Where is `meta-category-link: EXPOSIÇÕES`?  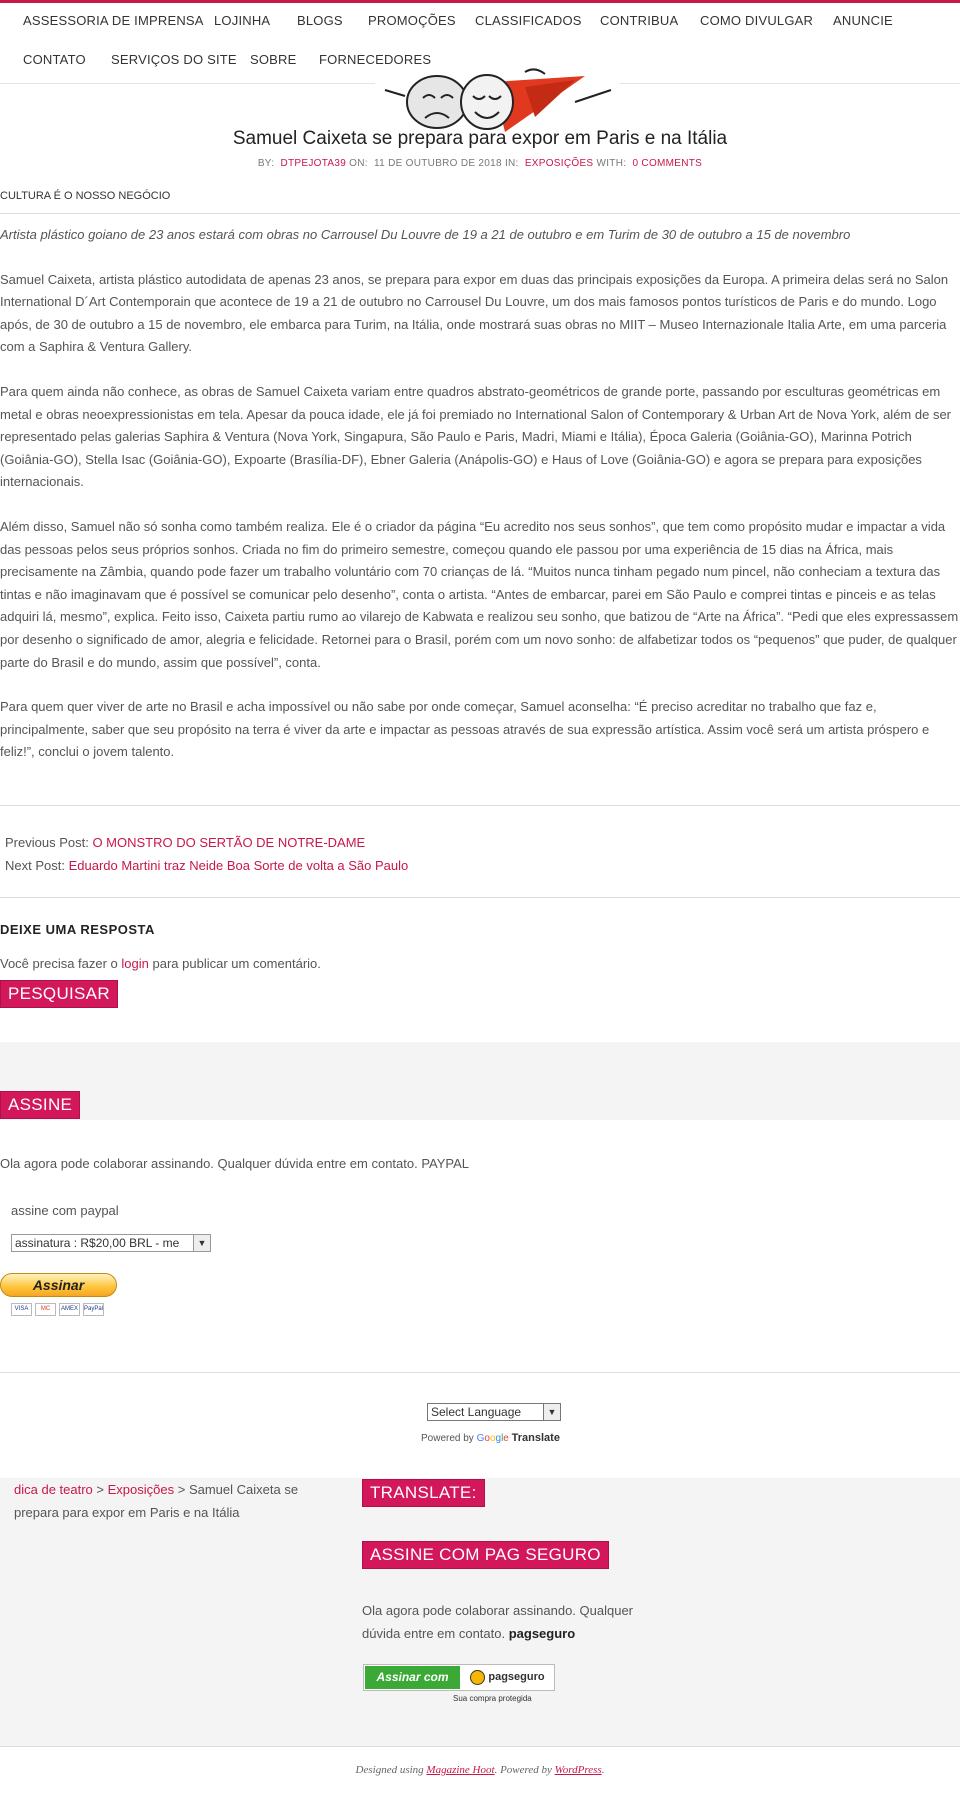
meta-category-link: EXPOSIÇÕES is located at coordinates (559, 163).